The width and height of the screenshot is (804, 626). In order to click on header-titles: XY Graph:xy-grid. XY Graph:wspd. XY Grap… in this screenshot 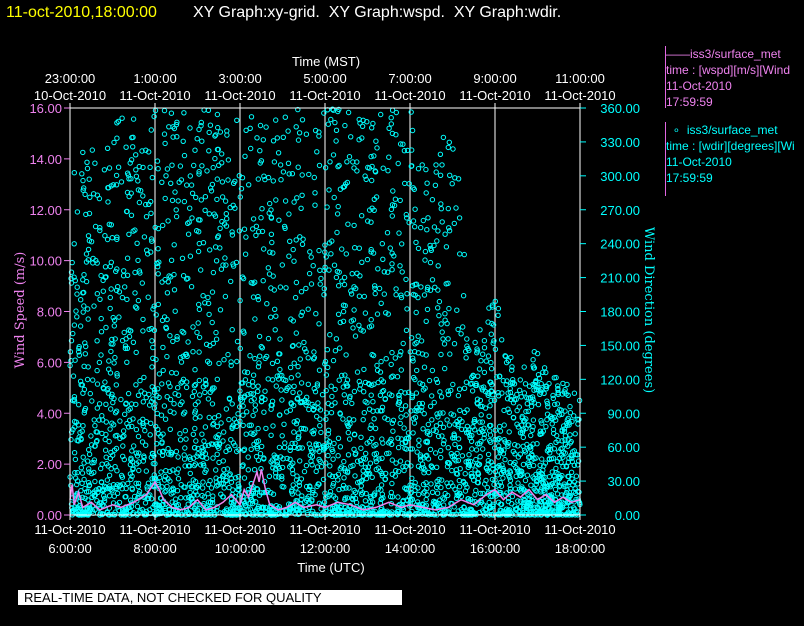, I will do `click(377, 12)`.